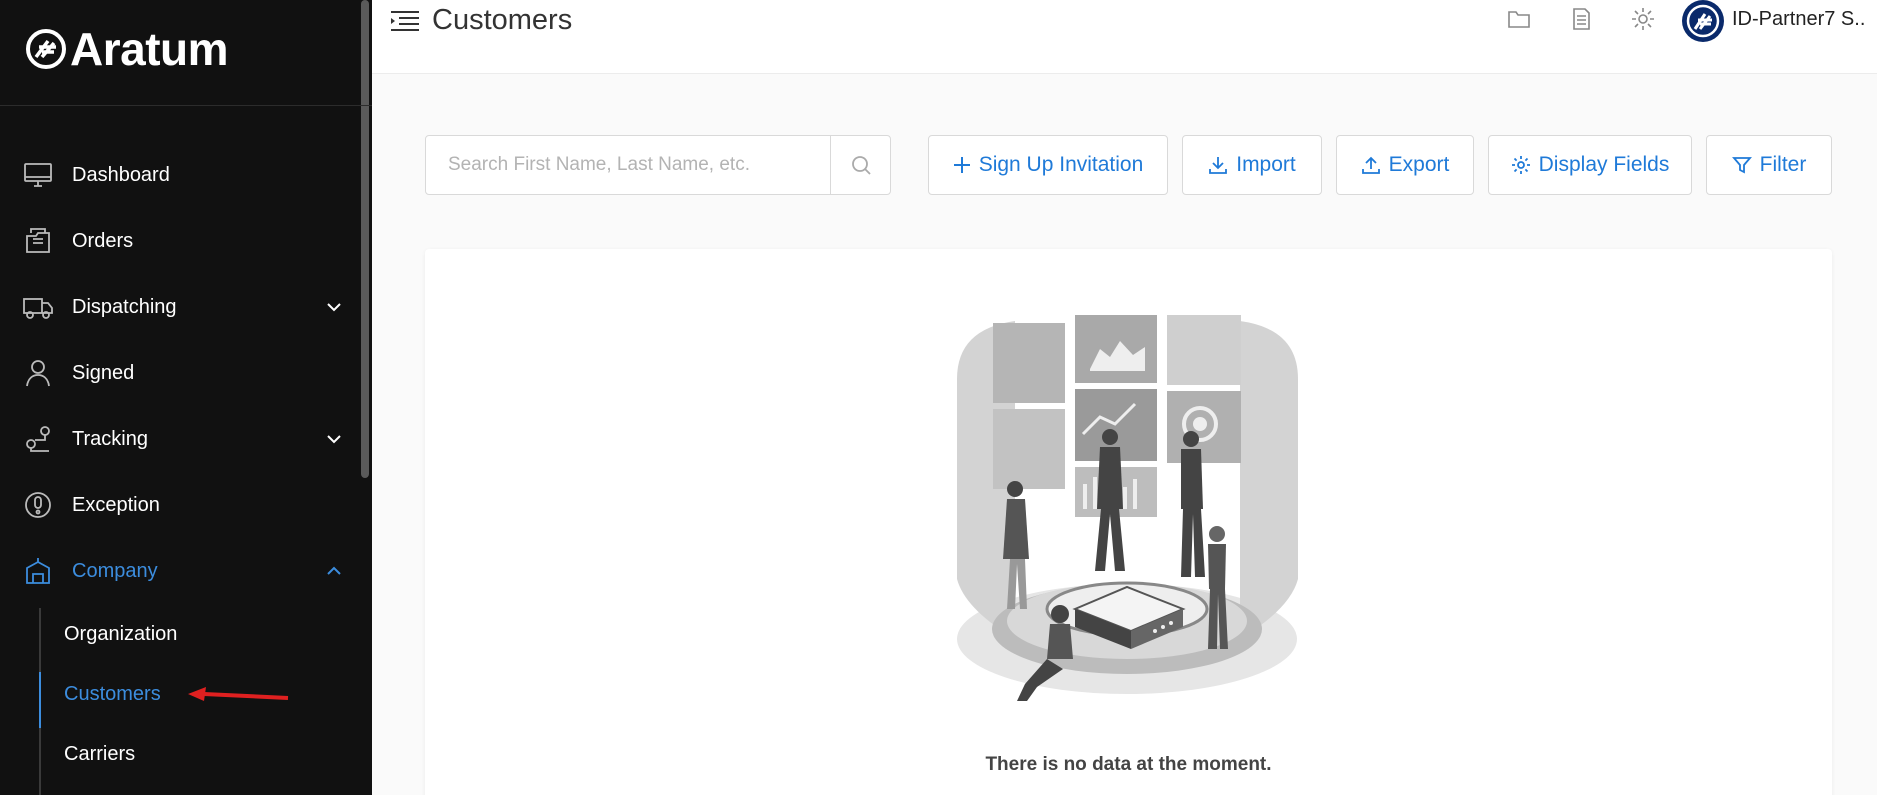 The width and height of the screenshot is (1877, 795). I want to click on menu-collapse-icon, so click(405, 21).